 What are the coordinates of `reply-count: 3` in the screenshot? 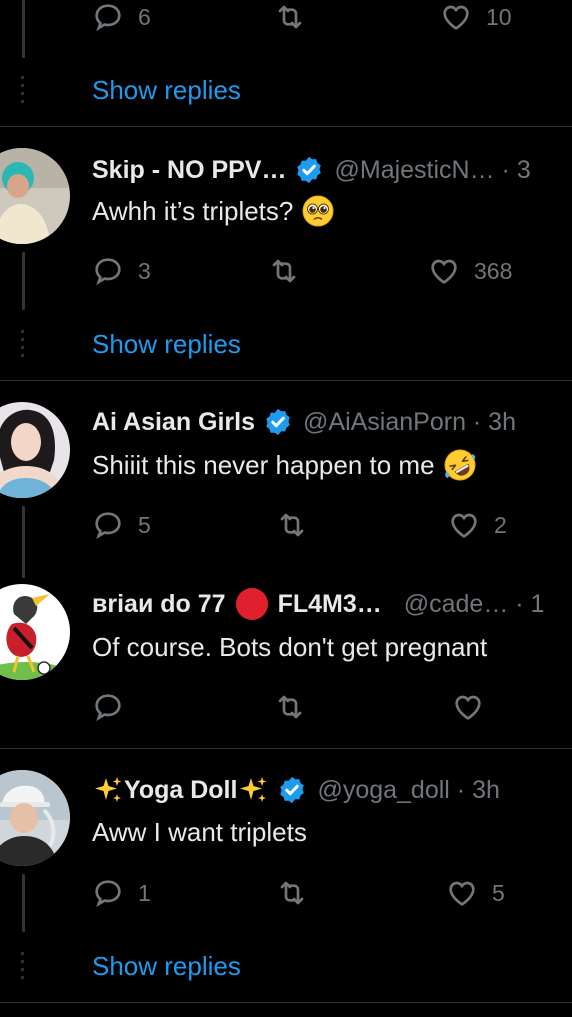 It's located at (144, 270).